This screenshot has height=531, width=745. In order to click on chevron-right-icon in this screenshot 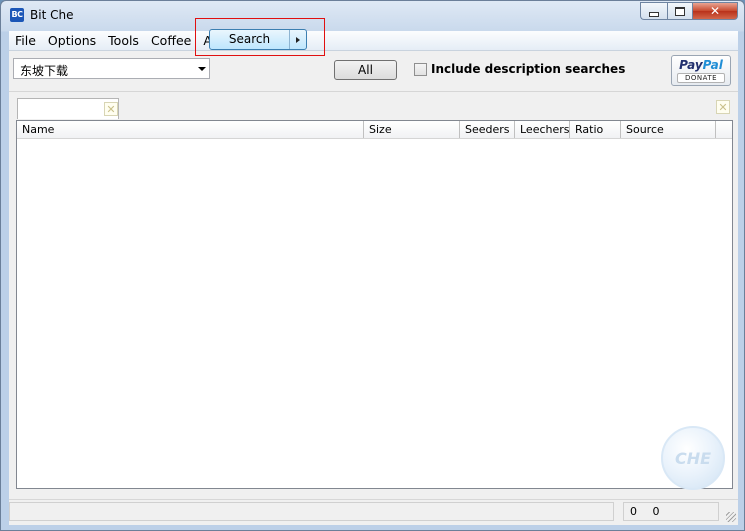, I will do `click(298, 39)`.